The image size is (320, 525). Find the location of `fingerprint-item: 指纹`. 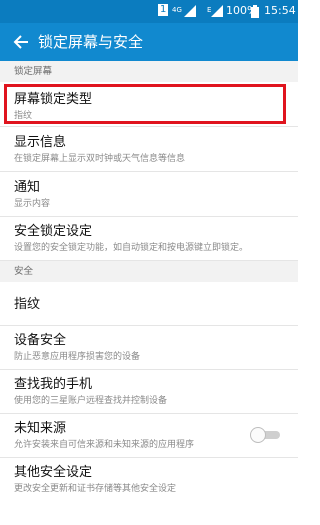

fingerprint-item: 指纹 is located at coordinates (149, 304).